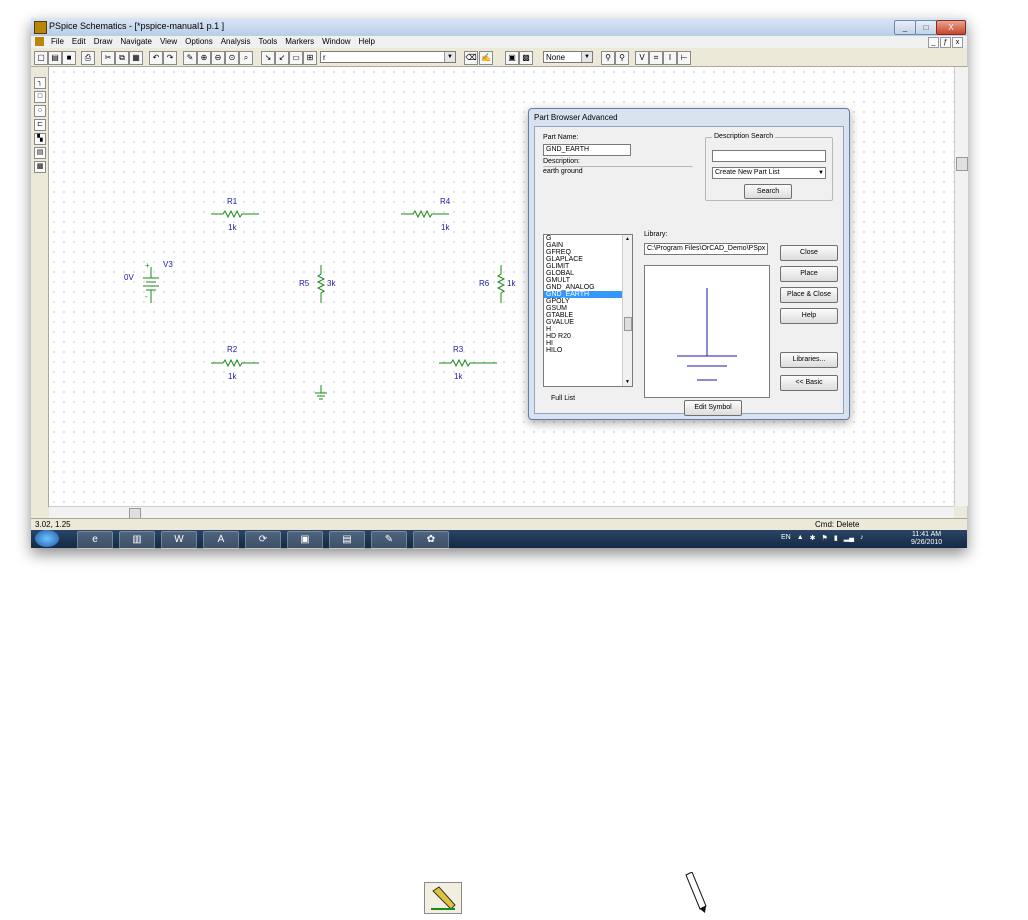 Image resolution: width=1028 pixels, height=920 pixels. What do you see at coordinates (458, 349) in the screenshot?
I see `r3-label: R3` at bounding box center [458, 349].